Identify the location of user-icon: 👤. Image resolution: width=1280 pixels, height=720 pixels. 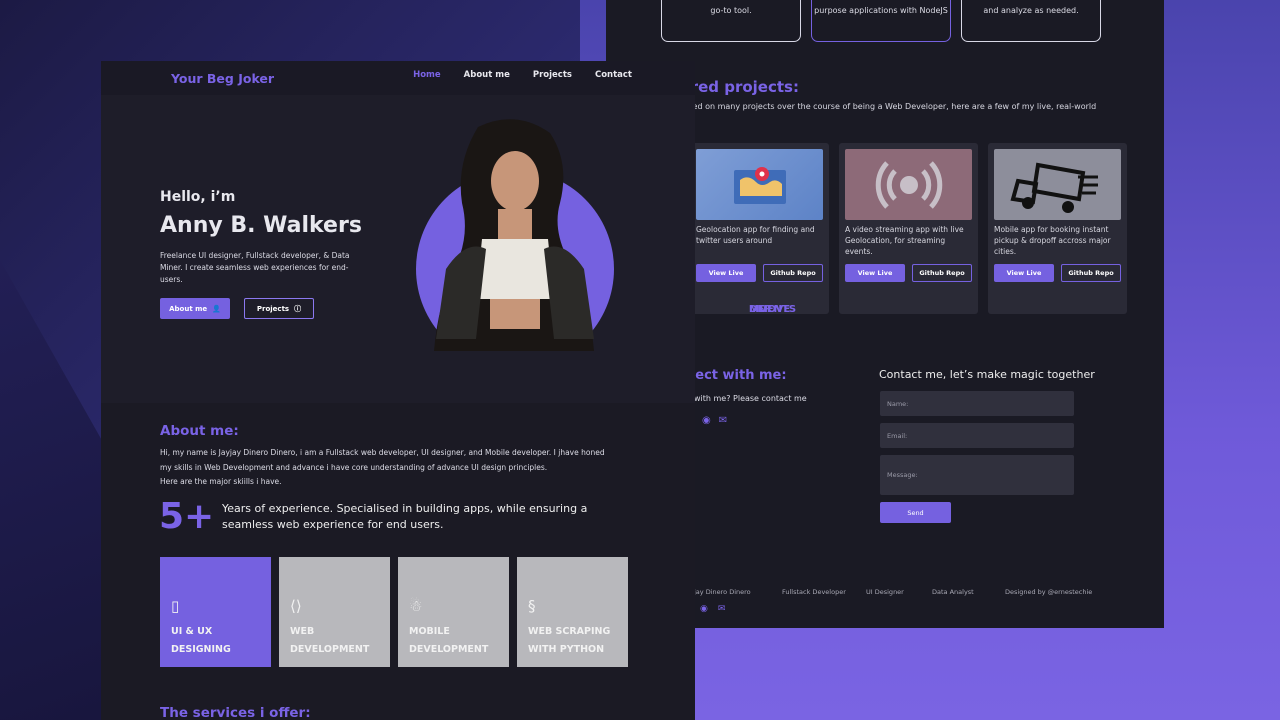
(216, 308).